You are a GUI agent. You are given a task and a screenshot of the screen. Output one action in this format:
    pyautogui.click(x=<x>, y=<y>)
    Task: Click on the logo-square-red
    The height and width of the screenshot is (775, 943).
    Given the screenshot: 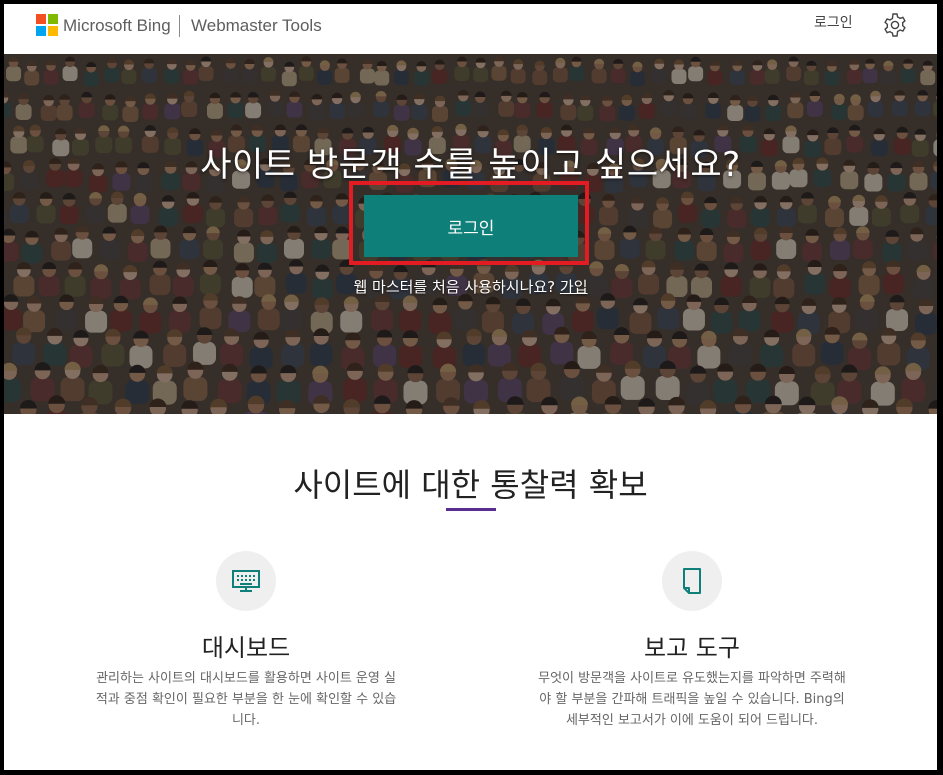 What is the action you would take?
    pyautogui.click(x=41, y=19)
    